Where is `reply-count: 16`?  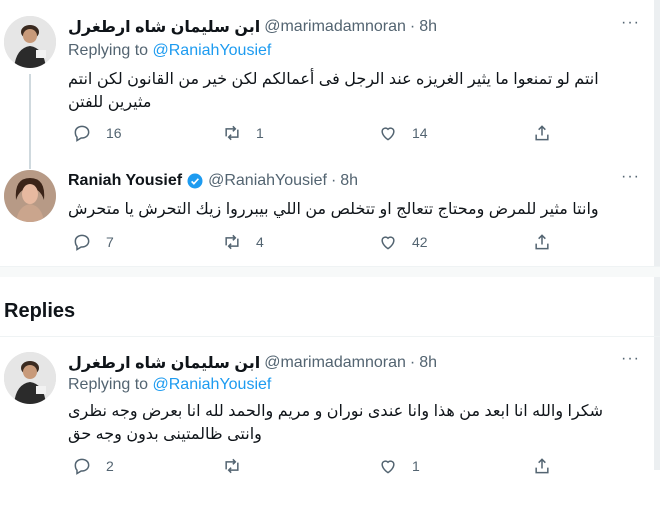
reply-count: 16 is located at coordinates (114, 133).